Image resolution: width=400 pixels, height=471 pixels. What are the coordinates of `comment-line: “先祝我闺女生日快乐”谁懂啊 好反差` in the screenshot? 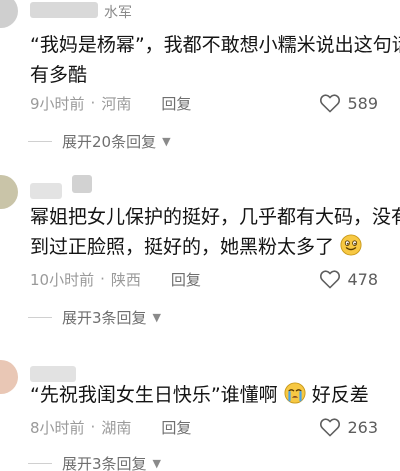 It's located at (215, 395).